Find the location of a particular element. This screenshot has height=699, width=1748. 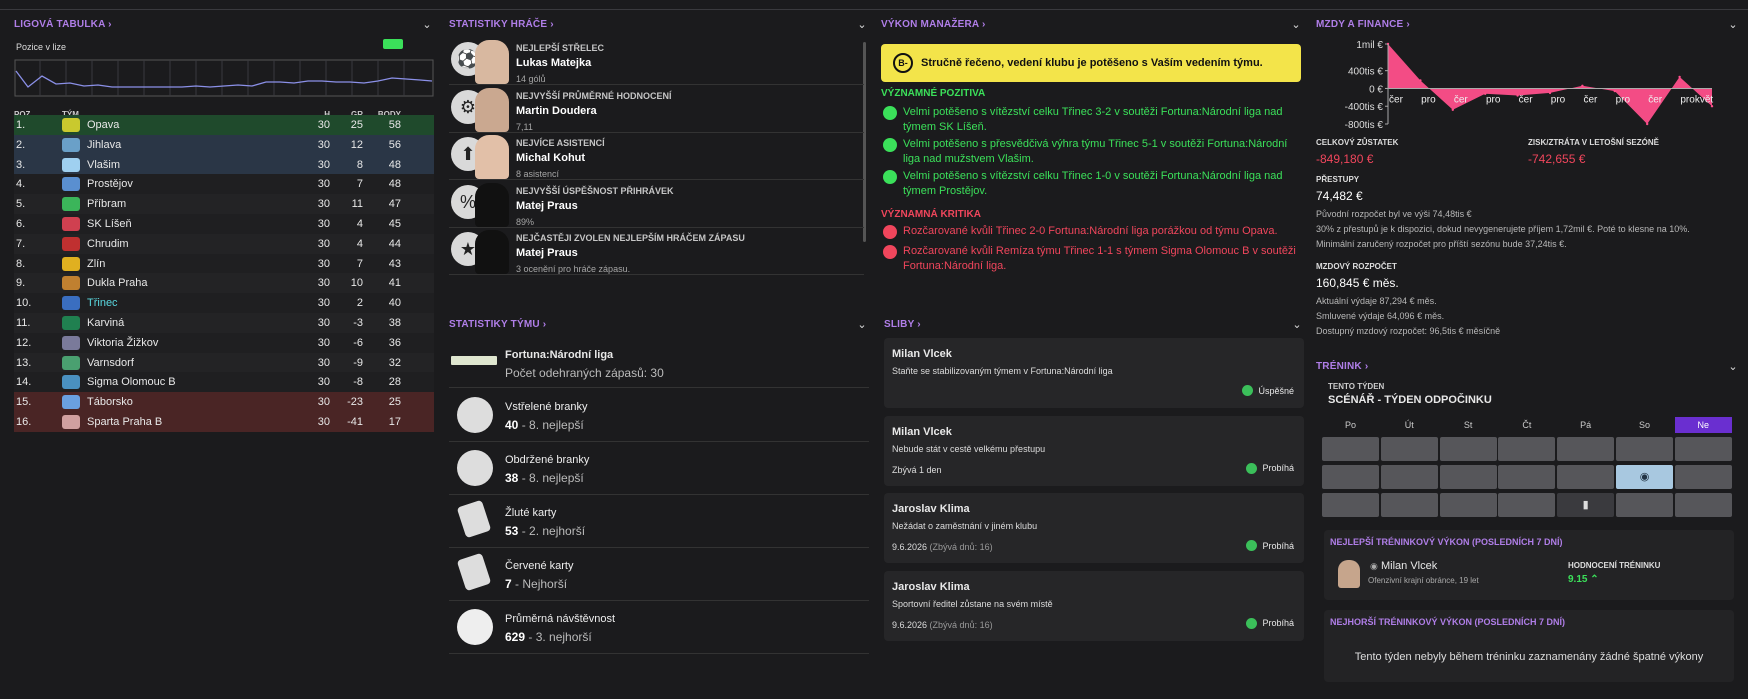

day-header: Pá is located at coordinates (1585, 425).